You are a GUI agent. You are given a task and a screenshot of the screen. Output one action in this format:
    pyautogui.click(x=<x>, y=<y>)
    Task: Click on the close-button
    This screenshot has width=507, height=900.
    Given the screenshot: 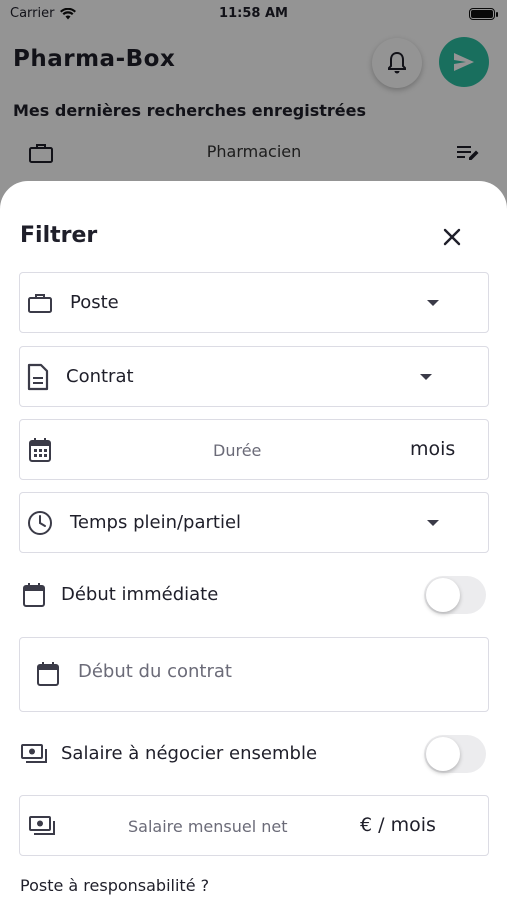 What is the action you would take?
    pyautogui.click(x=452, y=237)
    